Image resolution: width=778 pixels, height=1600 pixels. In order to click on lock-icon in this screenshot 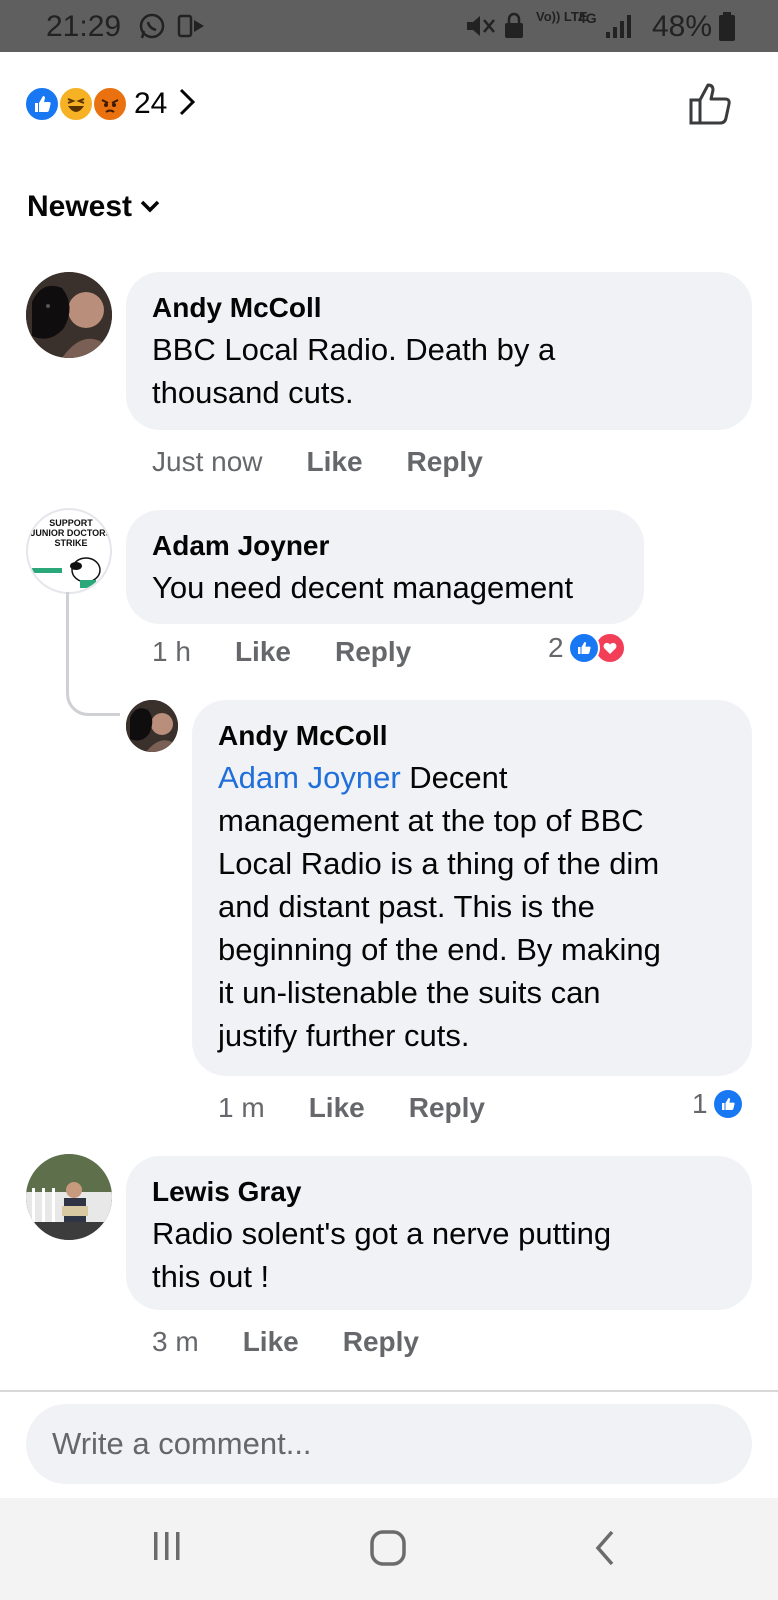, I will do `click(514, 28)`.